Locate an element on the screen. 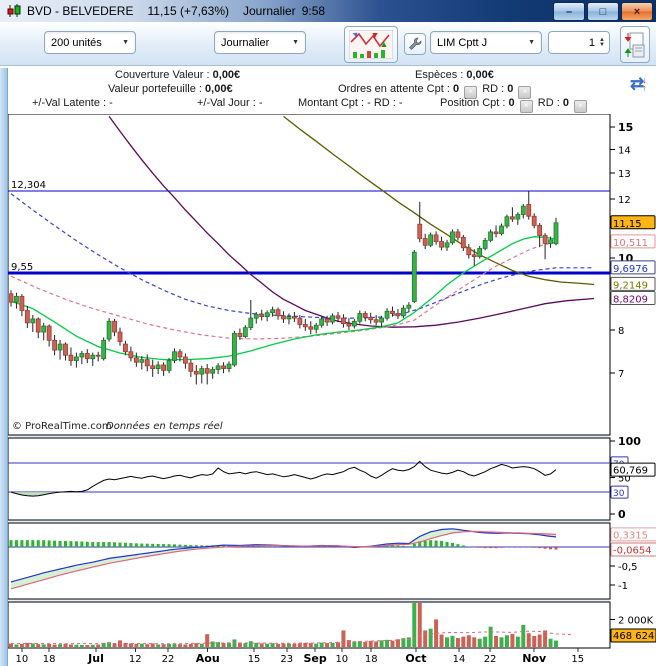 This screenshot has height=666, width=656. x-axis-label: Oct is located at coordinates (415, 658).